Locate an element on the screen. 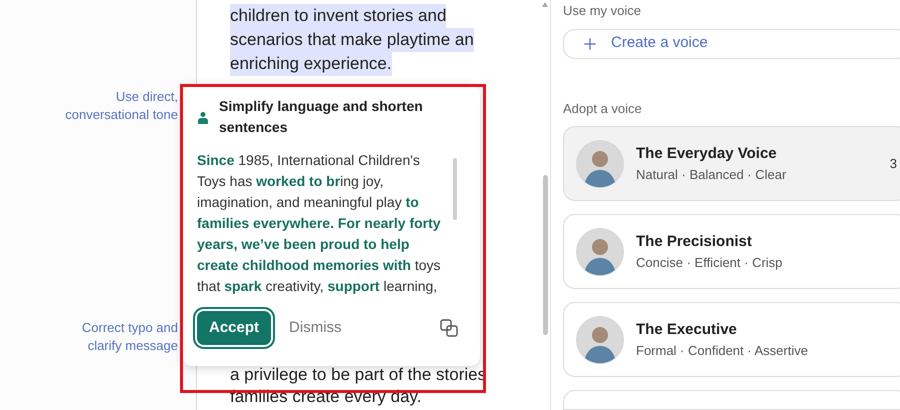 The height and width of the screenshot is (410, 900). voice-traits: Natural · Balanced · Clear is located at coordinates (712, 175).